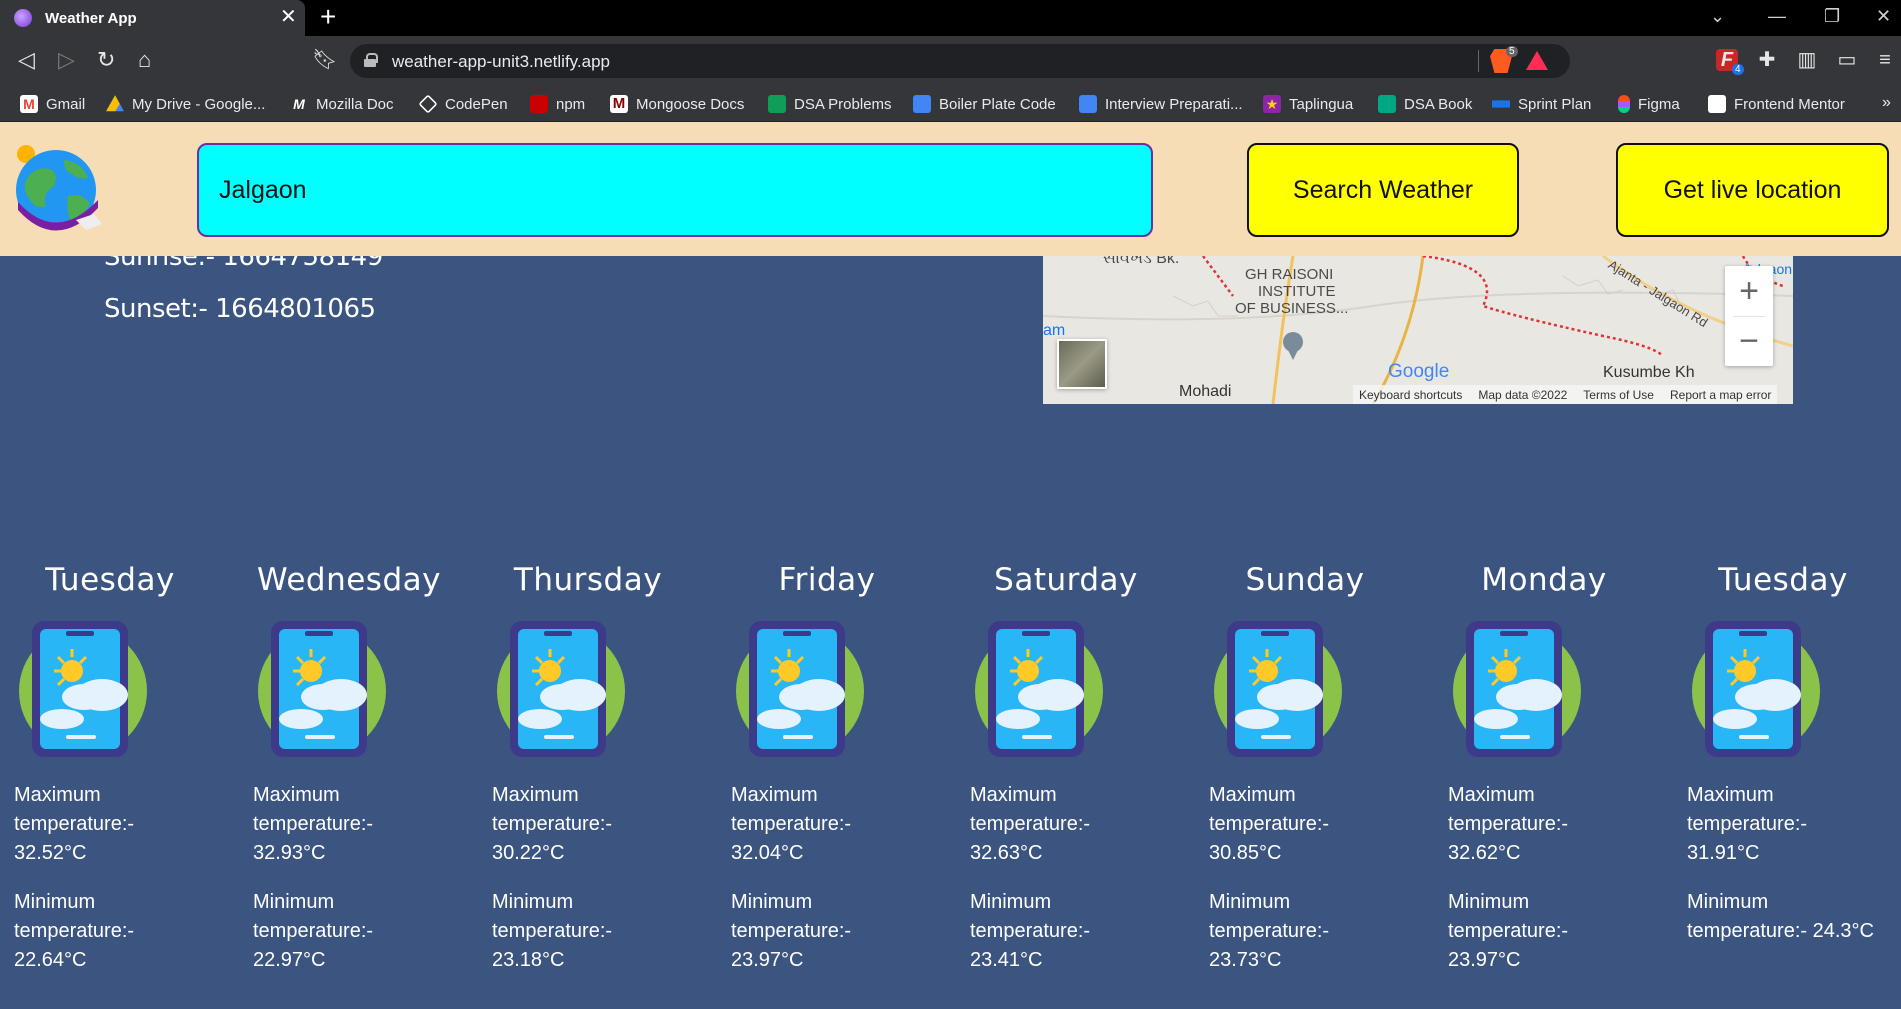  What do you see at coordinates (1885, 60) in the screenshot?
I see `menu-icon: ≡` at bounding box center [1885, 60].